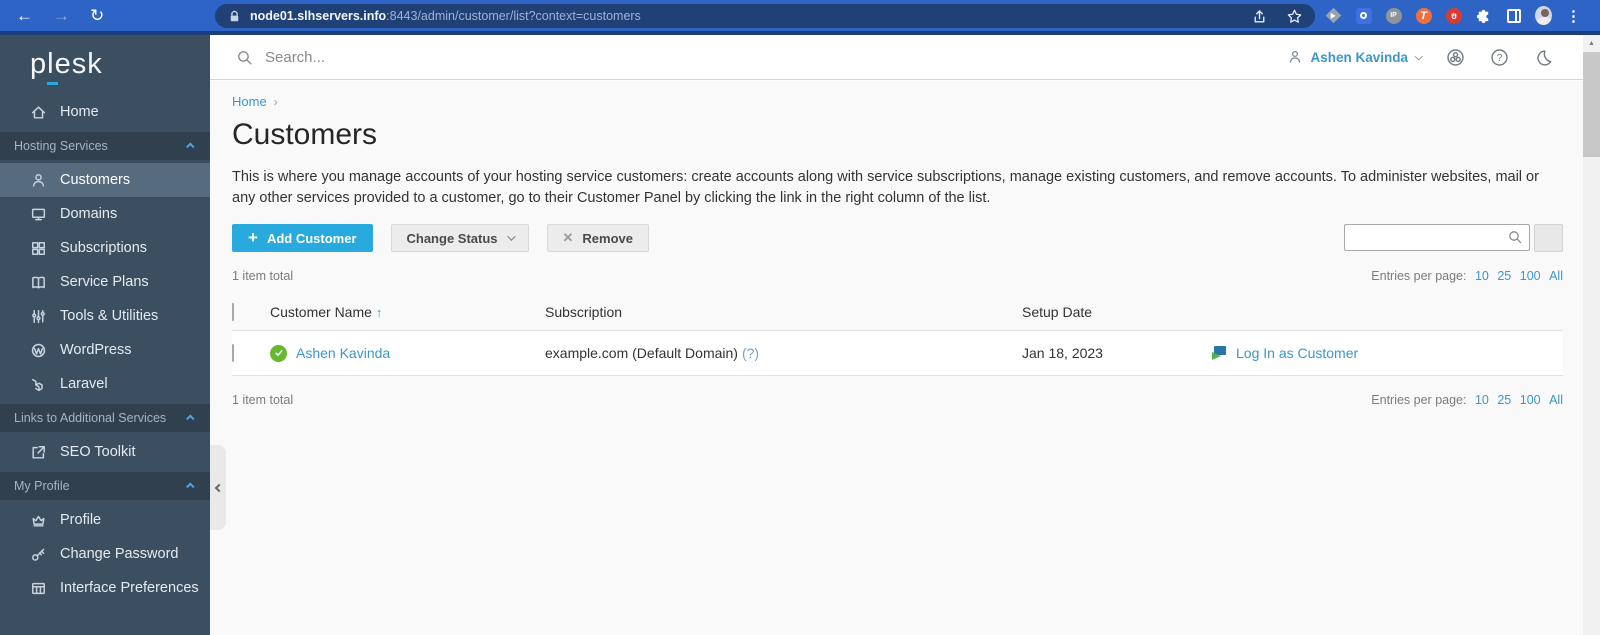  I want to click on browser-back-icon: ←, so click(24, 15).